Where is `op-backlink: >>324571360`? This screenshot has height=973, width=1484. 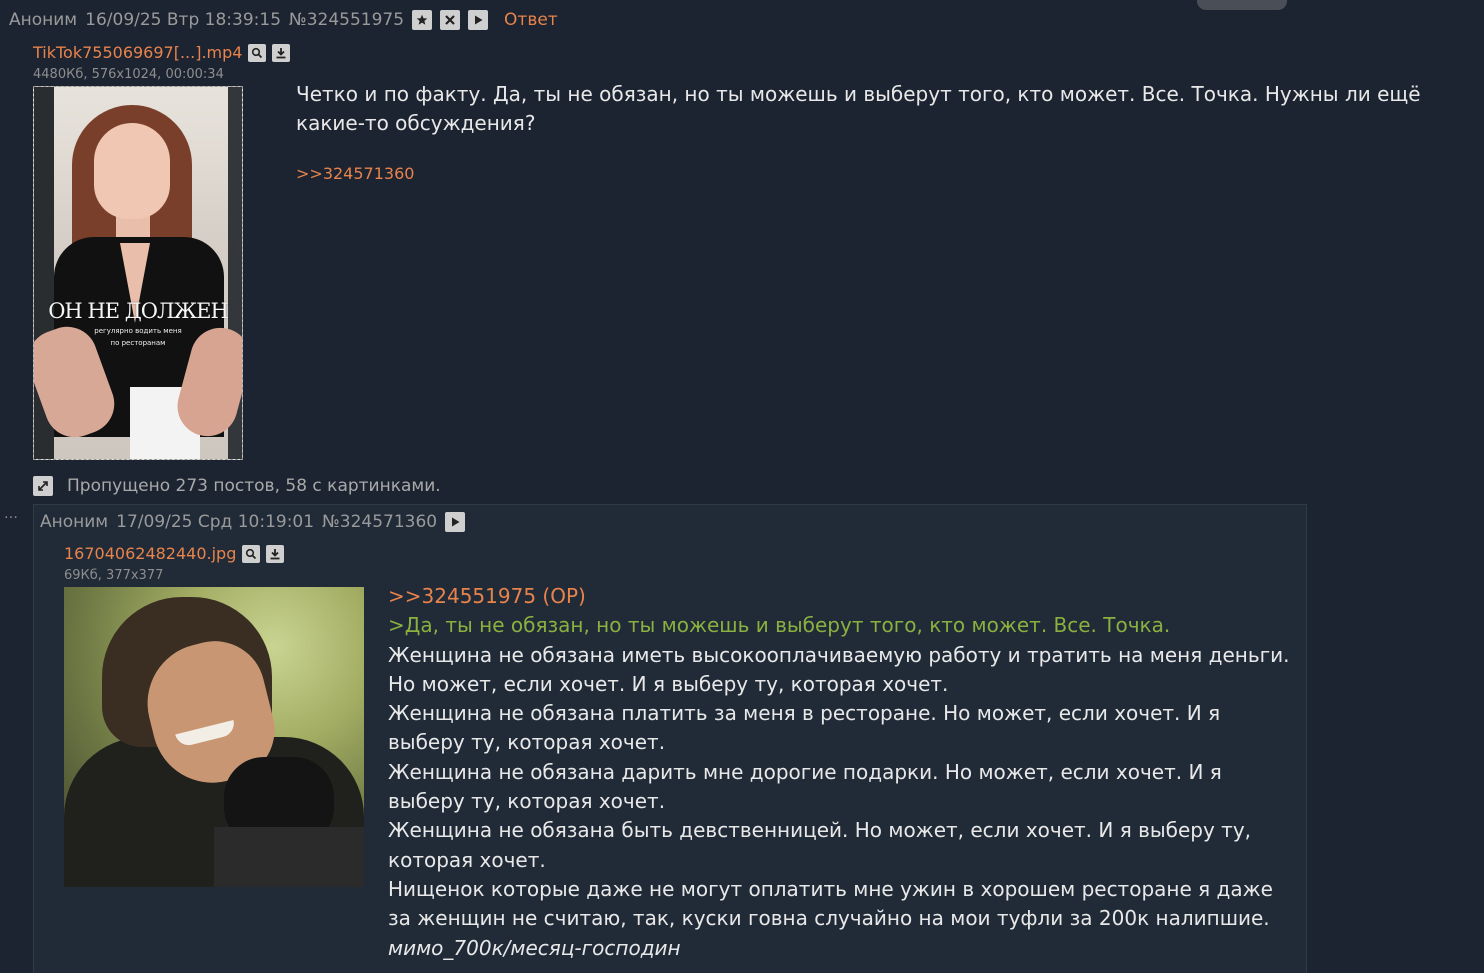 op-backlink: >>324571360 is located at coordinates (355, 173).